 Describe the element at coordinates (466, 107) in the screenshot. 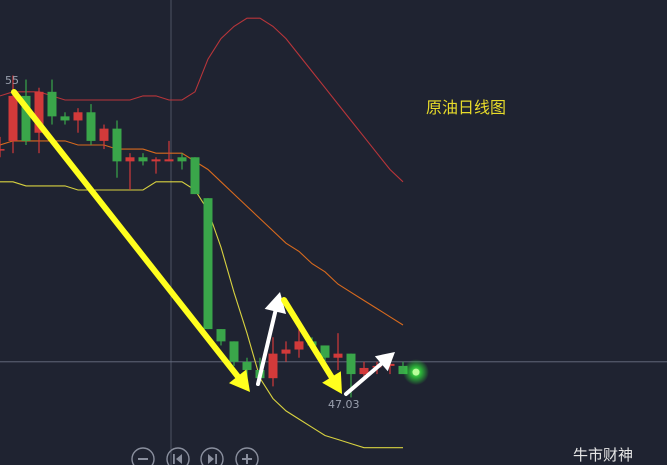

I see `chart-title: 原油日线图` at that location.